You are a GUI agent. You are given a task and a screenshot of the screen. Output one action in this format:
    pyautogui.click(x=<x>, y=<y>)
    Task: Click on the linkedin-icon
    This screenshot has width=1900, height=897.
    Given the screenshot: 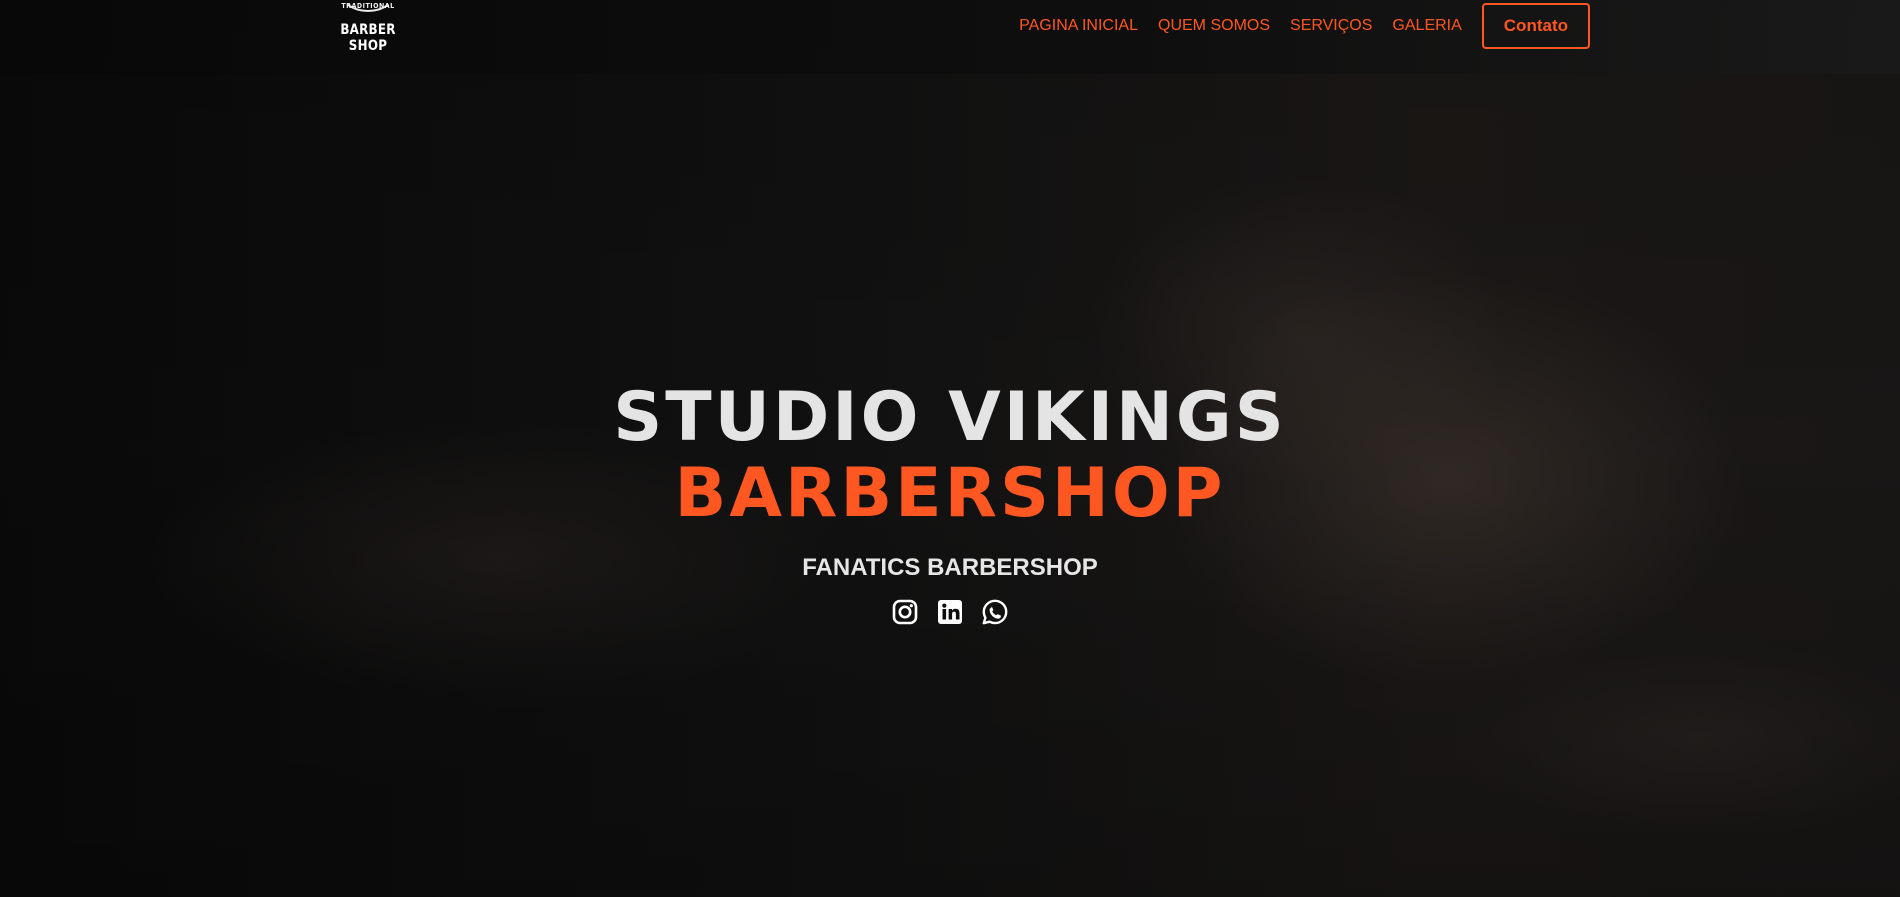 What is the action you would take?
    pyautogui.click(x=950, y=612)
    